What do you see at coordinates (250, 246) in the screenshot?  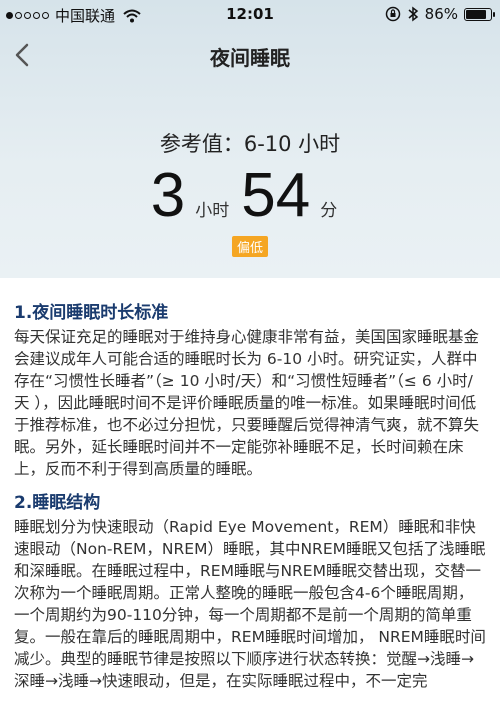 I see `status-badge: 偏低` at bounding box center [250, 246].